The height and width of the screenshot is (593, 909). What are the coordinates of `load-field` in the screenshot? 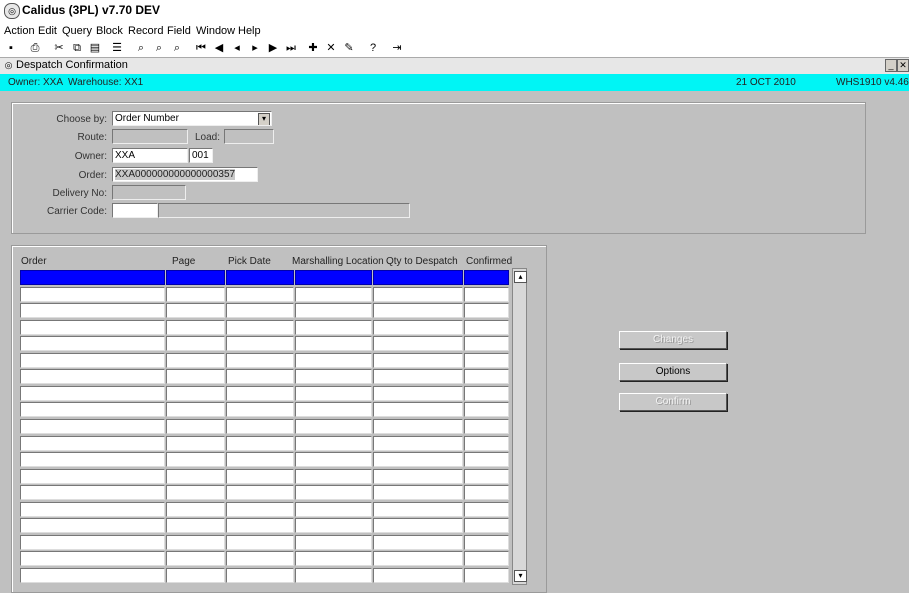 It's located at (249, 136).